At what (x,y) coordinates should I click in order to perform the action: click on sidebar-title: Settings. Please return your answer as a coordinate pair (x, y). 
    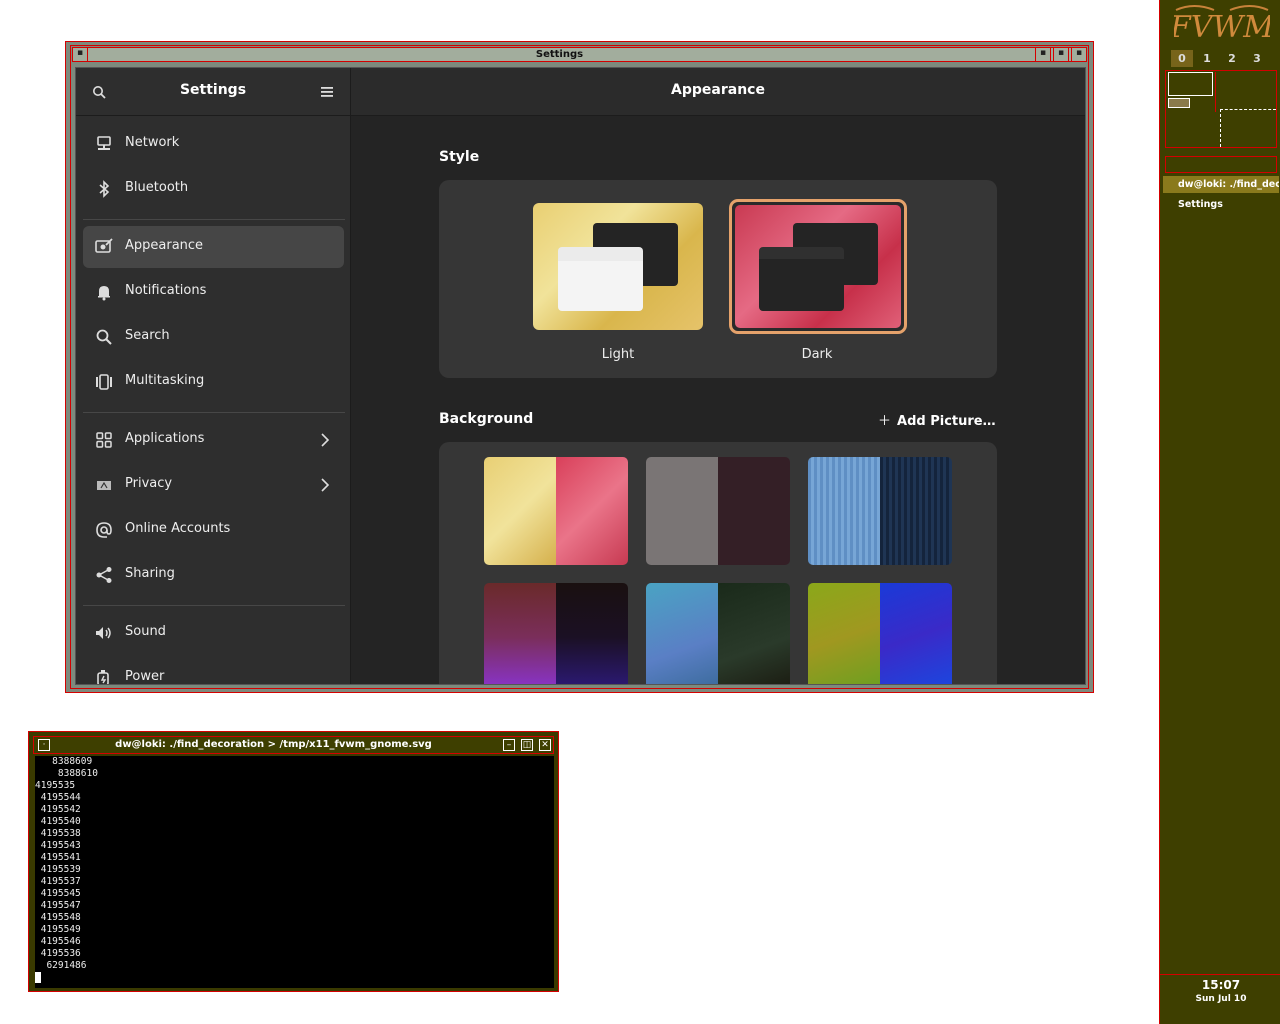
    Looking at the image, I should click on (213, 90).